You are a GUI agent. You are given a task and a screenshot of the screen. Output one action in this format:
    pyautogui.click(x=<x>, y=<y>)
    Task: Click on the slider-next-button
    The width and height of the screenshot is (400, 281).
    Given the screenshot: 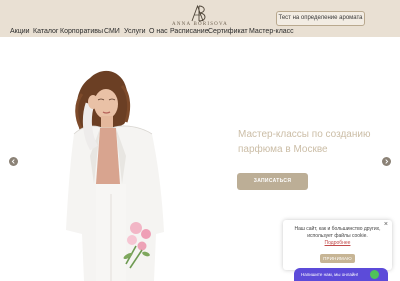 What is the action you would take?
    pyautogui.click(x=386, y=161)
    